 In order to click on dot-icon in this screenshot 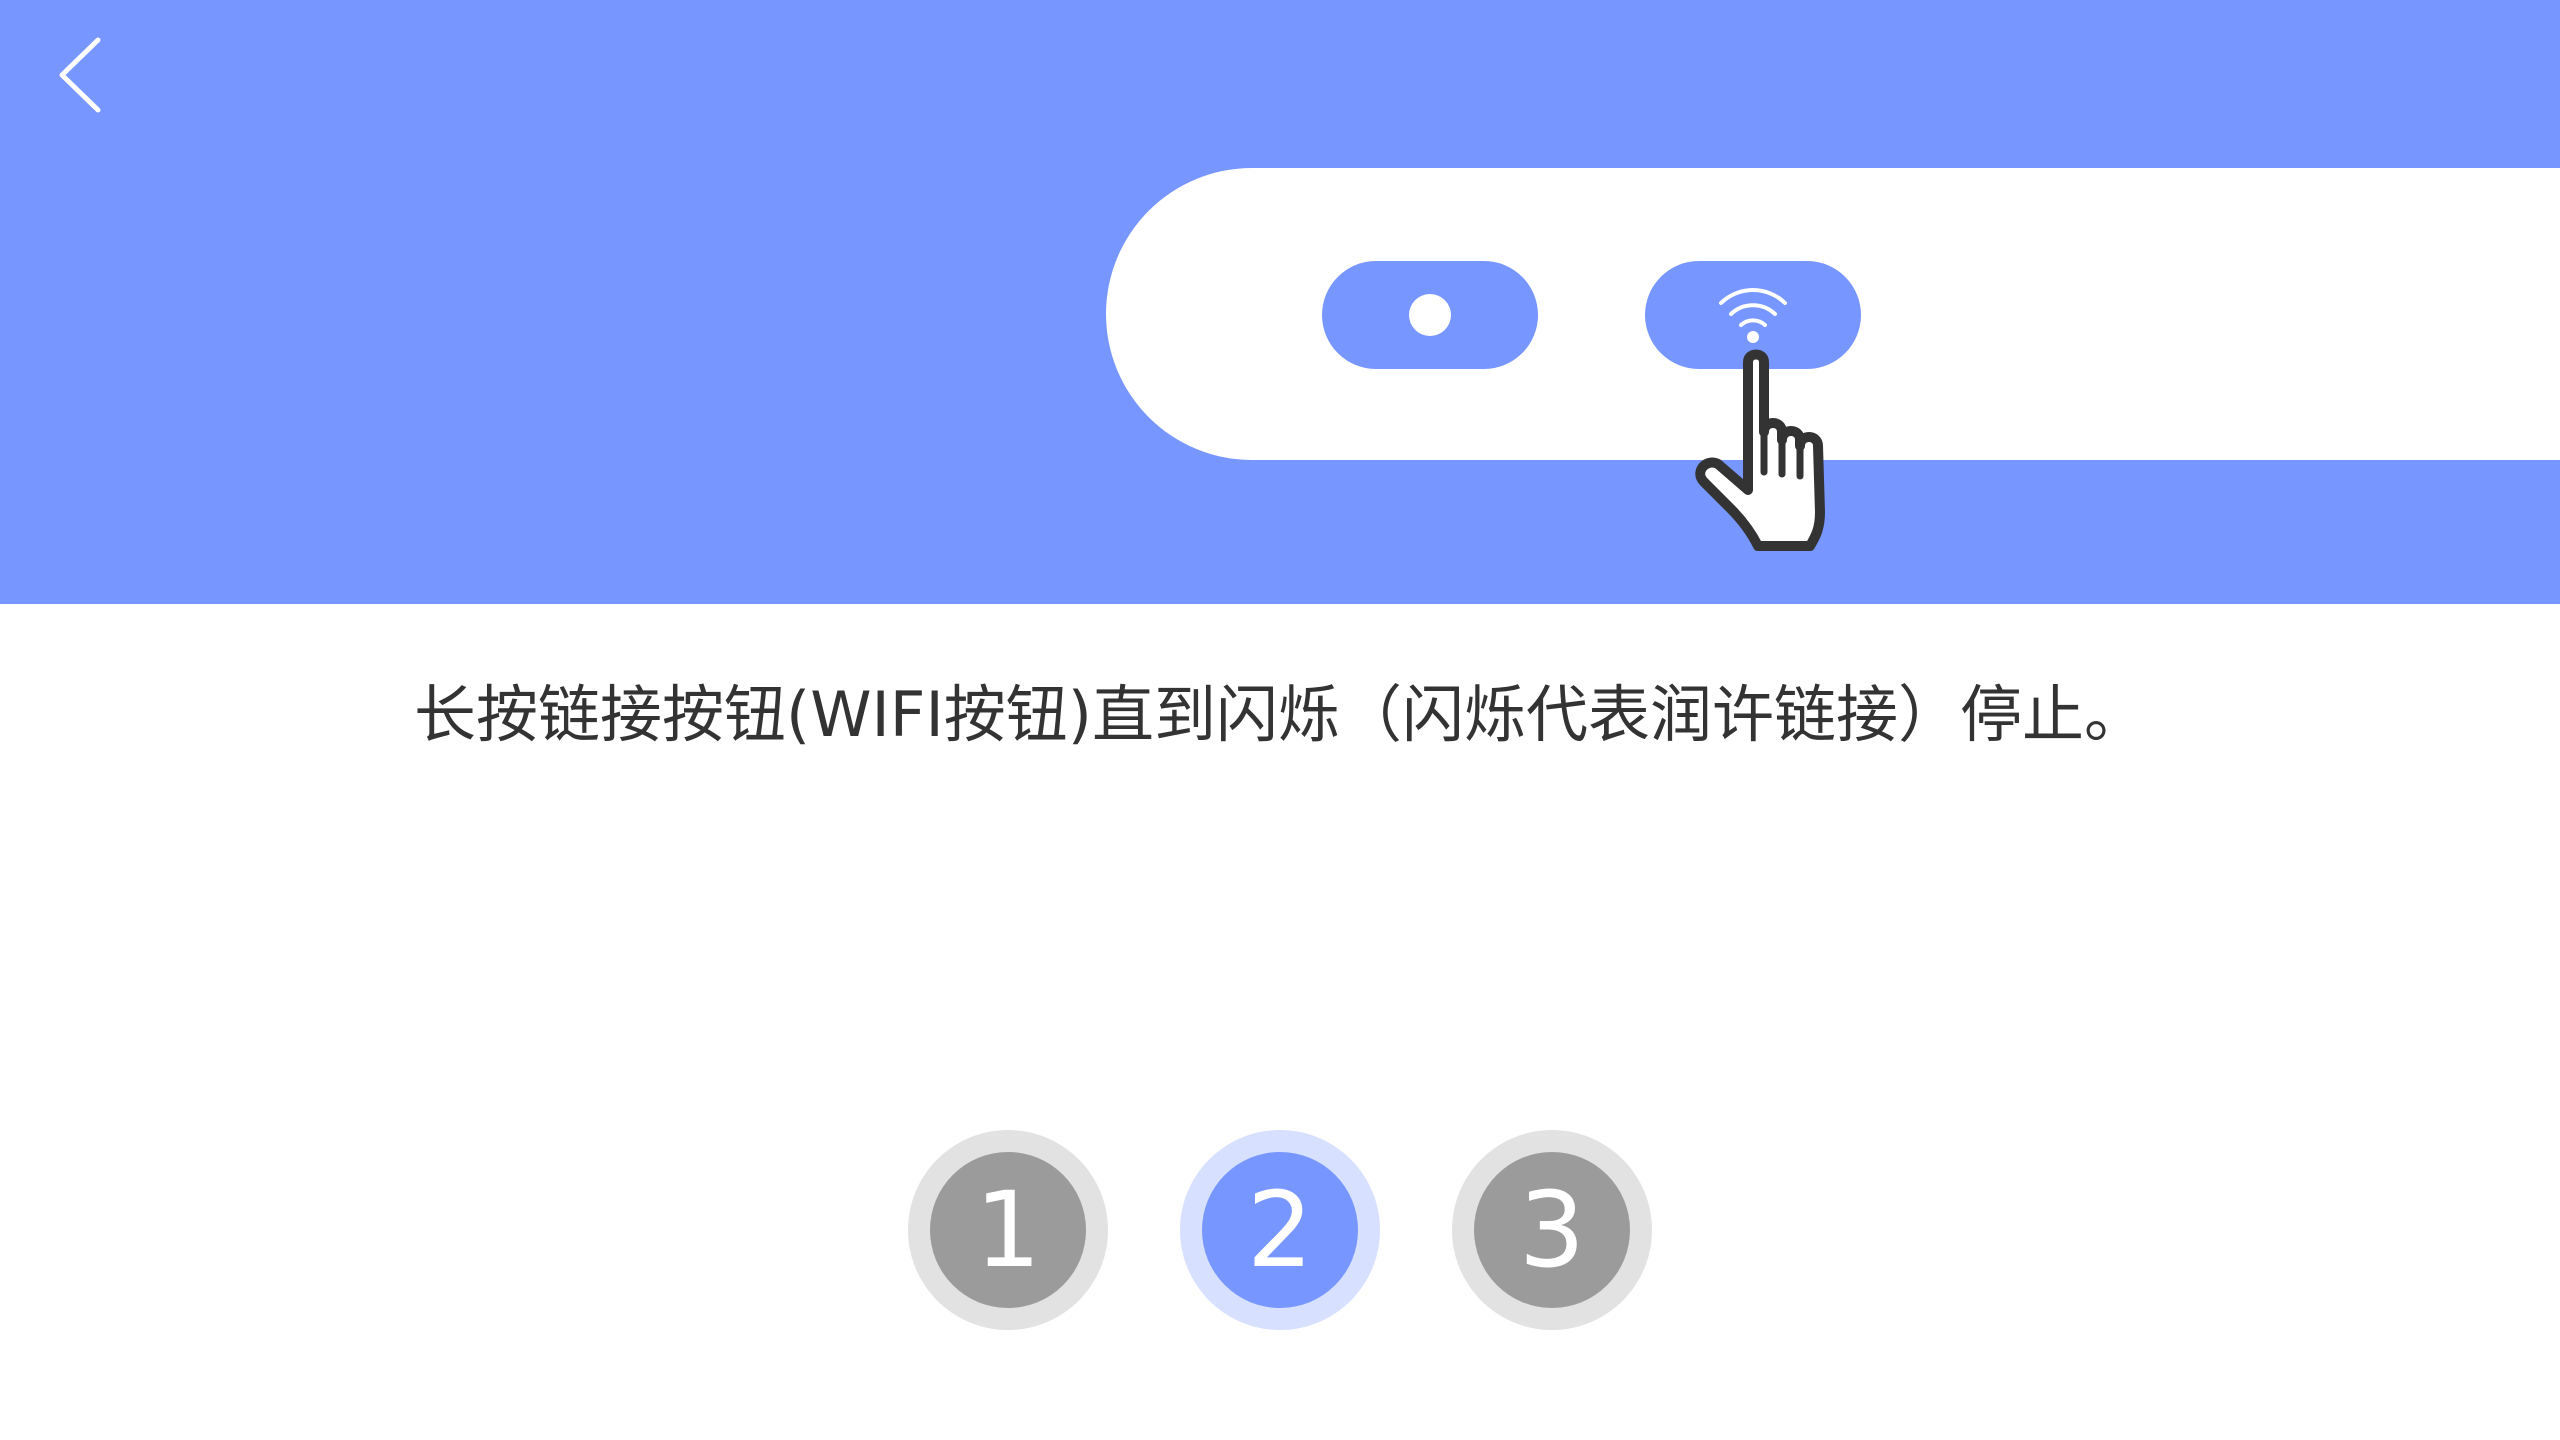, I will do `click(1430, 315)`.